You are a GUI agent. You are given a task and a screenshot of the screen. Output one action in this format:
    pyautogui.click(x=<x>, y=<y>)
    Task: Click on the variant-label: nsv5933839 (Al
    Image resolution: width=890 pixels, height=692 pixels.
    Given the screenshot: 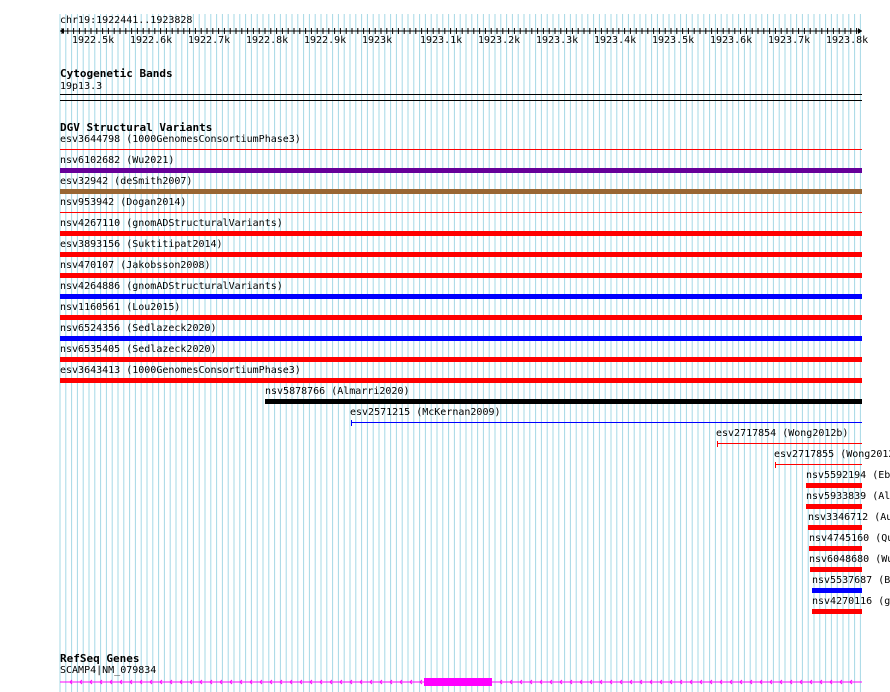 What is the action you would take?
    pyautogui.click(x=848, y=496)
    